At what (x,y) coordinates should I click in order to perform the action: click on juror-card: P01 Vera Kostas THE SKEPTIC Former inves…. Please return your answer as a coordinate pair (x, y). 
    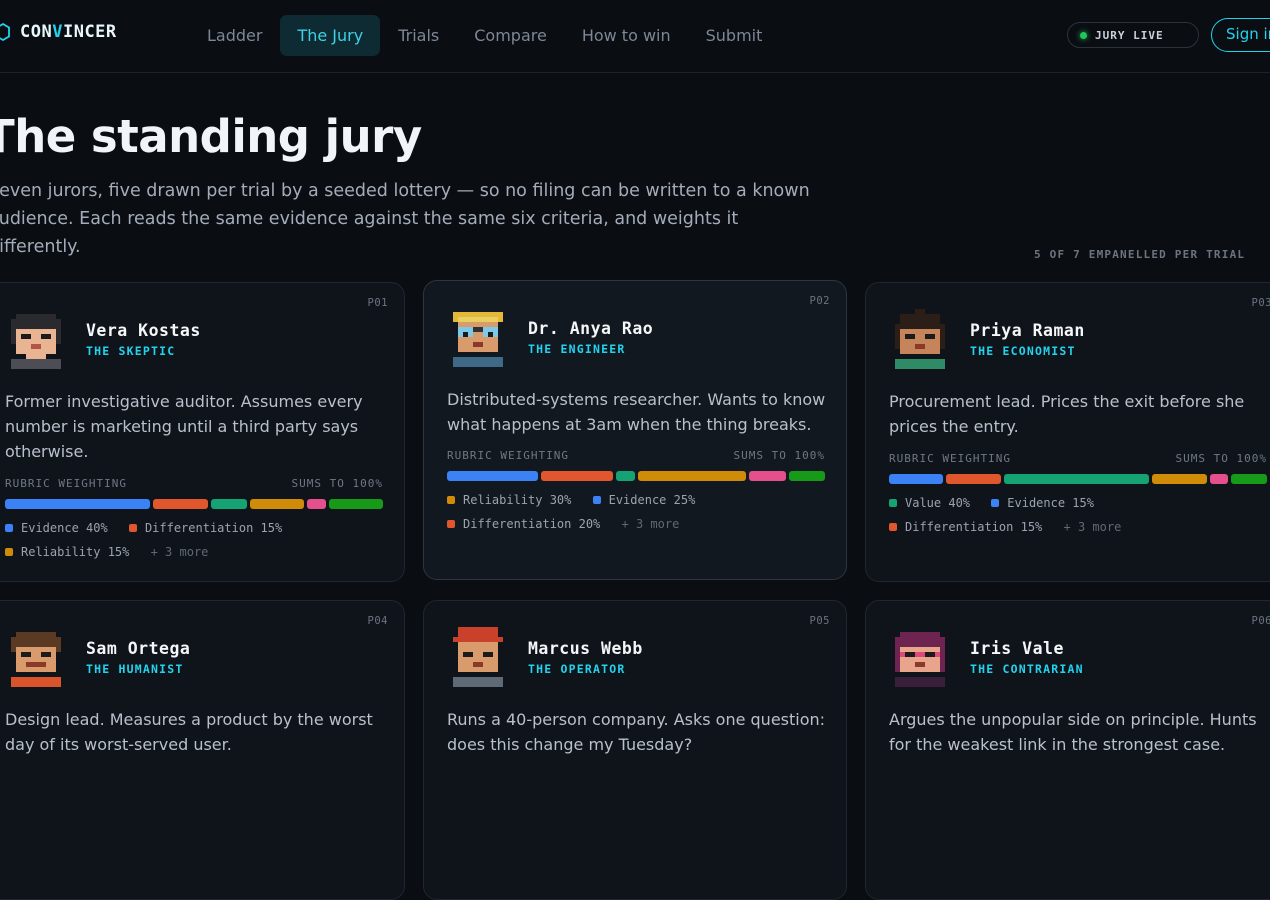
    Looking at the image, I should click on (202, 432).